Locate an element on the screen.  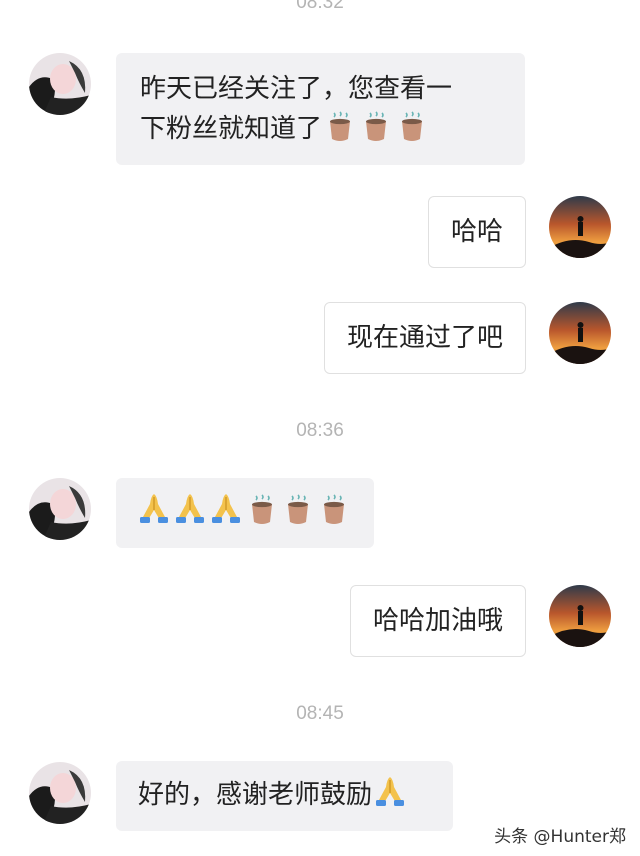
message-bubble-outgoing: 现在通过了吧 is located at coordinates (424, 338).